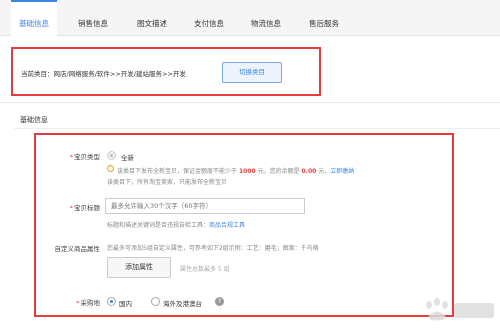 This screenshot has width=500, height=330. I want to click on section-title: 基础信息, so click(34, 120).